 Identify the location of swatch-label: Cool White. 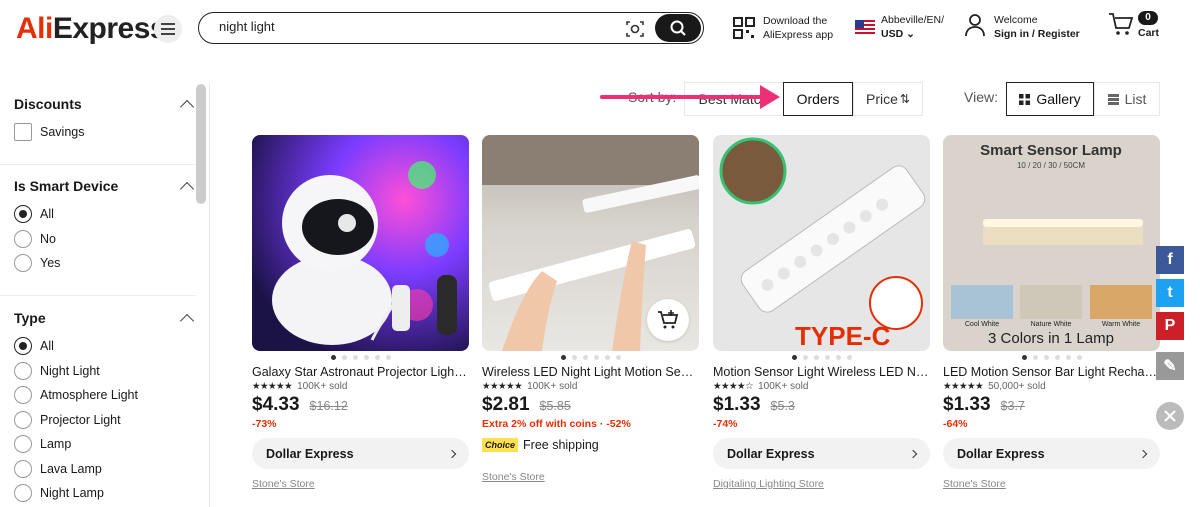
(982, 324).